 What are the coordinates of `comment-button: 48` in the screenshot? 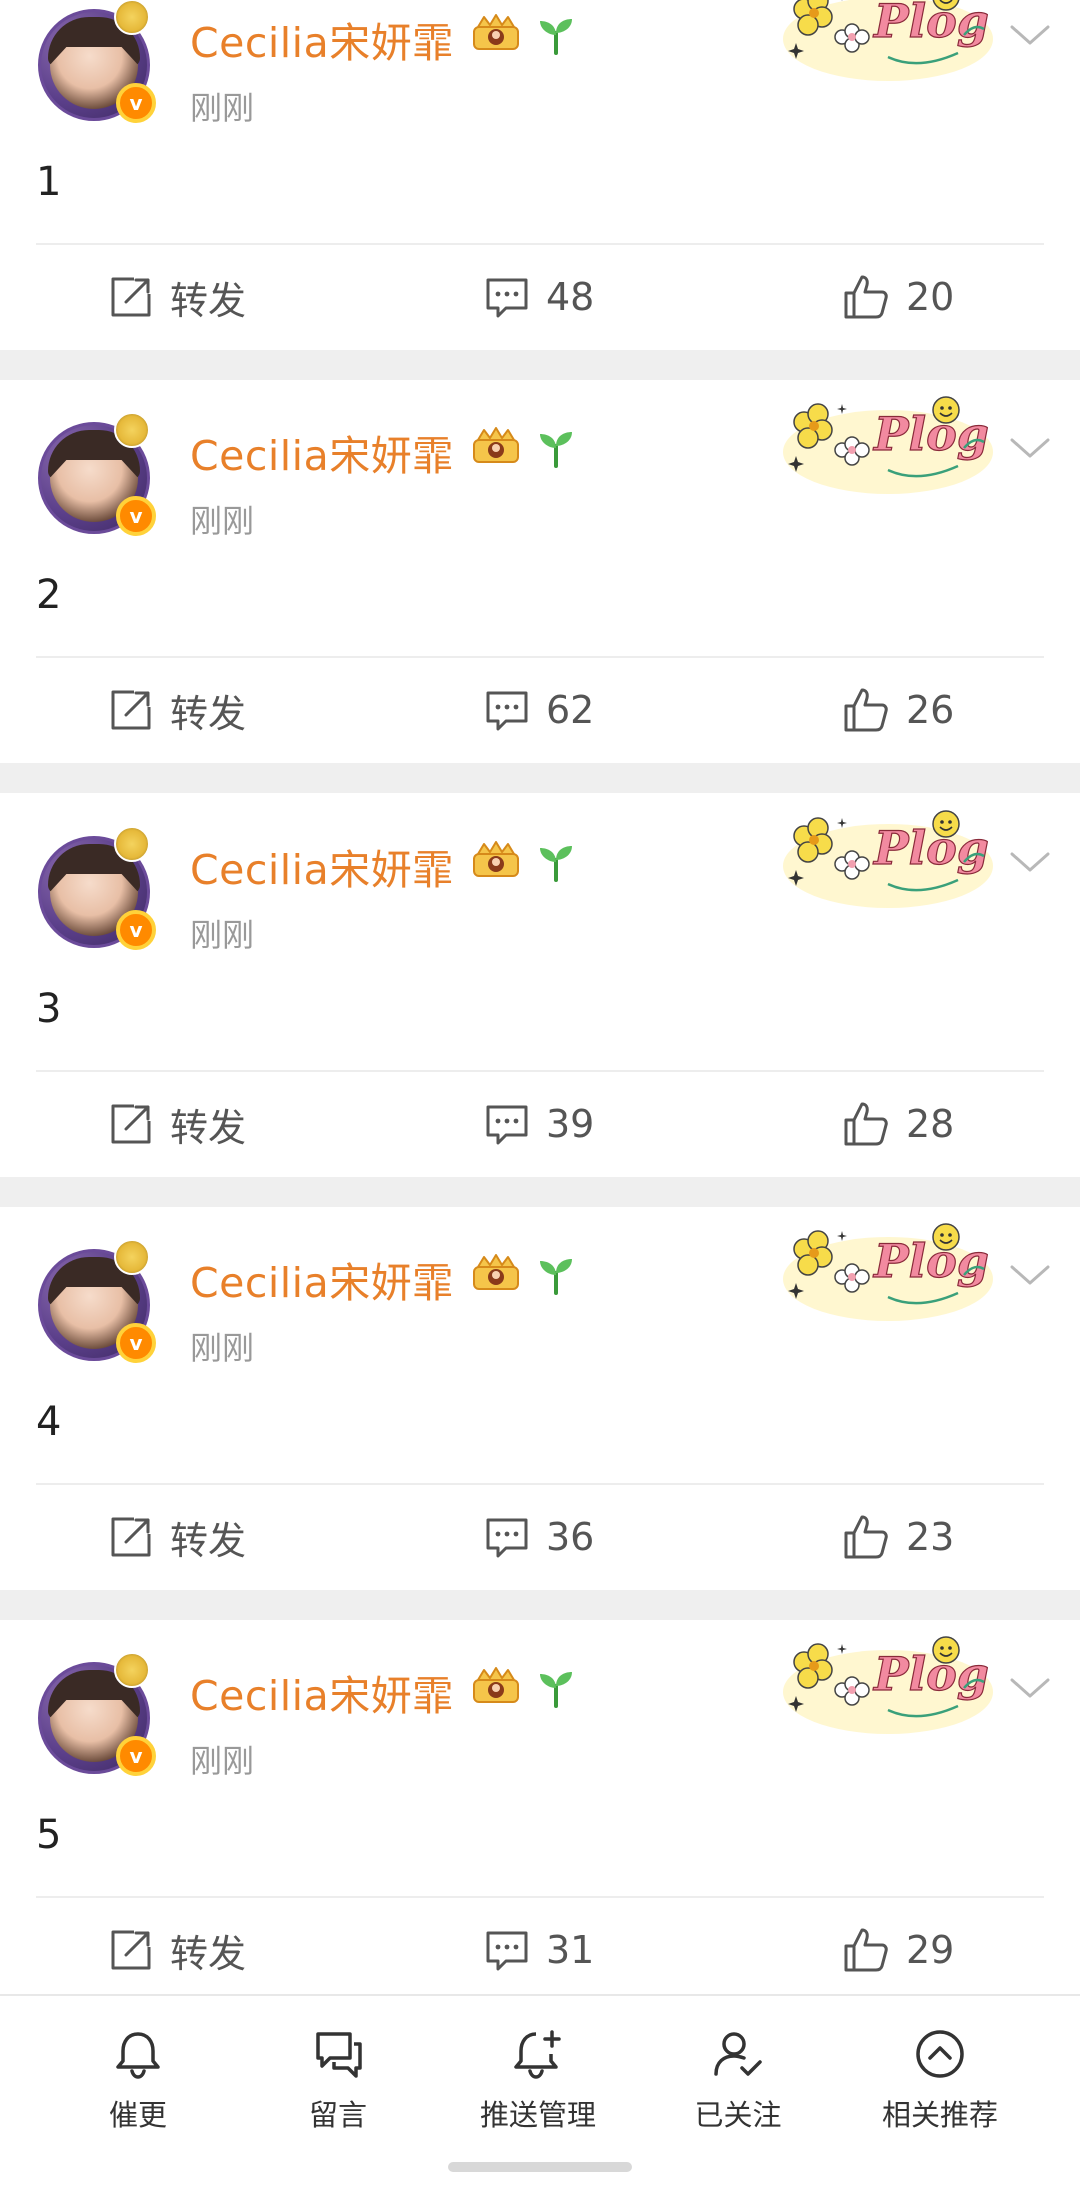 It's located at (539, 297).